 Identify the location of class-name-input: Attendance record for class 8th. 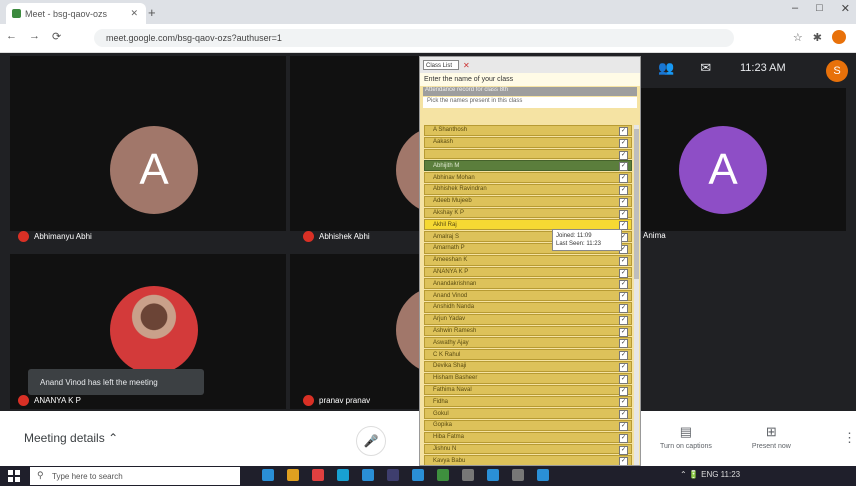
(530, 91).